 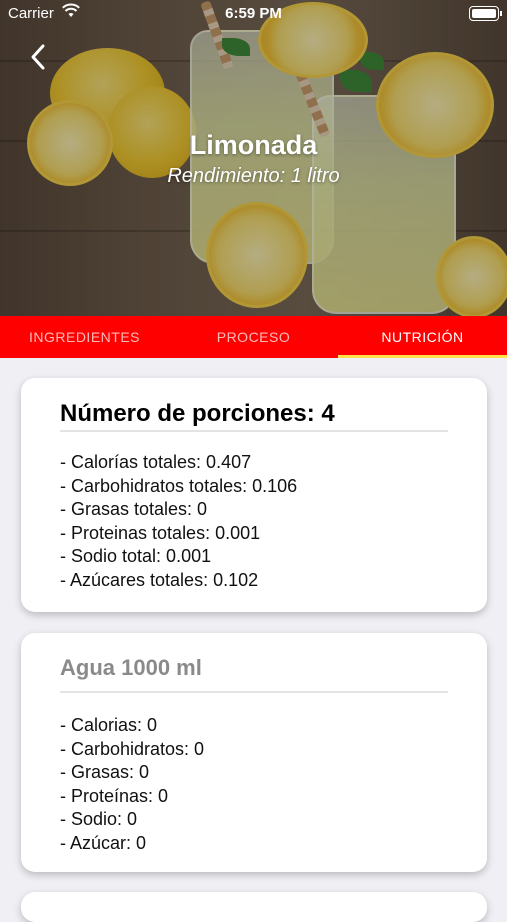 I want to click on tab-label: PROCESO, so click(x=253, y=337).